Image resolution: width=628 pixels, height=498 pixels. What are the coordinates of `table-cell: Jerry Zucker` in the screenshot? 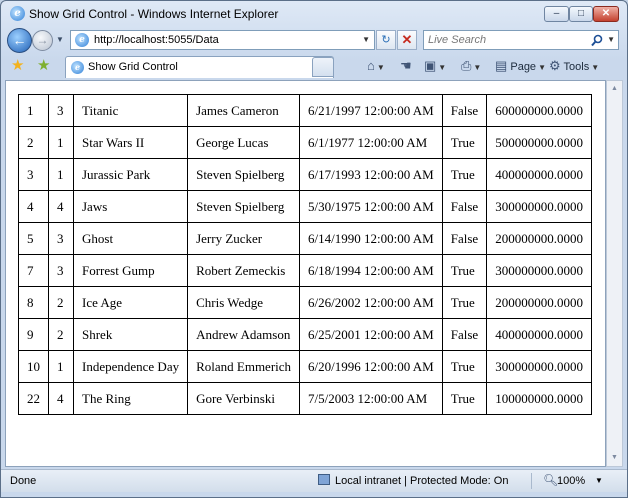 It's located at (244, 238).